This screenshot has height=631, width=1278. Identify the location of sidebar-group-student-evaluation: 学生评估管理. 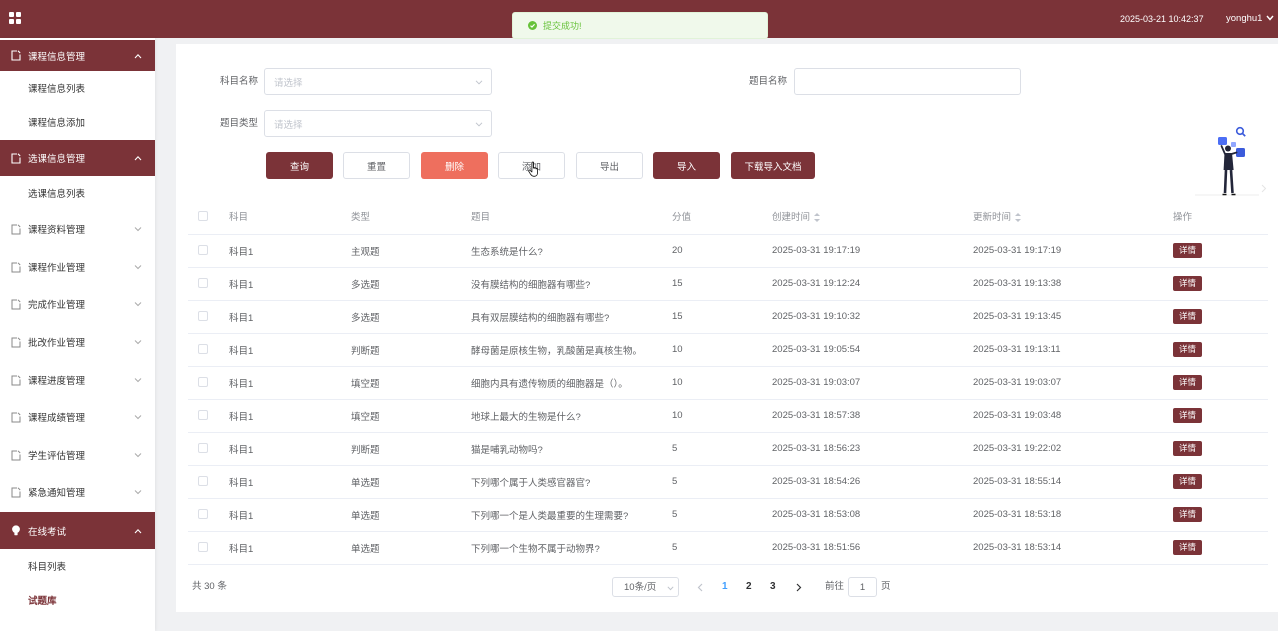
(77, 455).